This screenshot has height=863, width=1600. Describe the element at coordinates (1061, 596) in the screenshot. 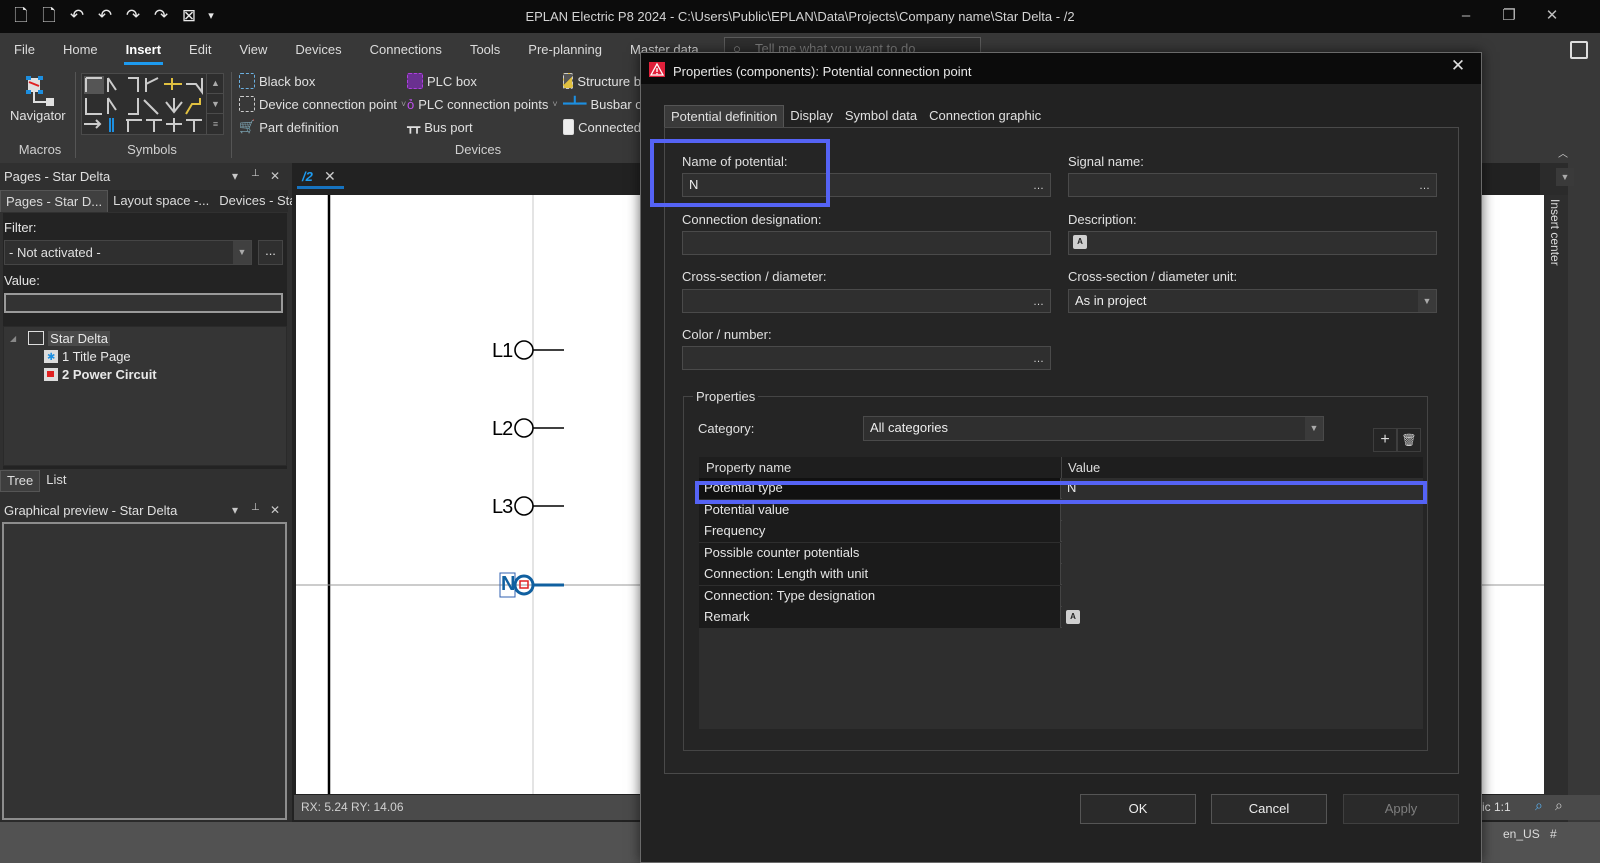

I see `table-row: Connection: Type designation` at that location.